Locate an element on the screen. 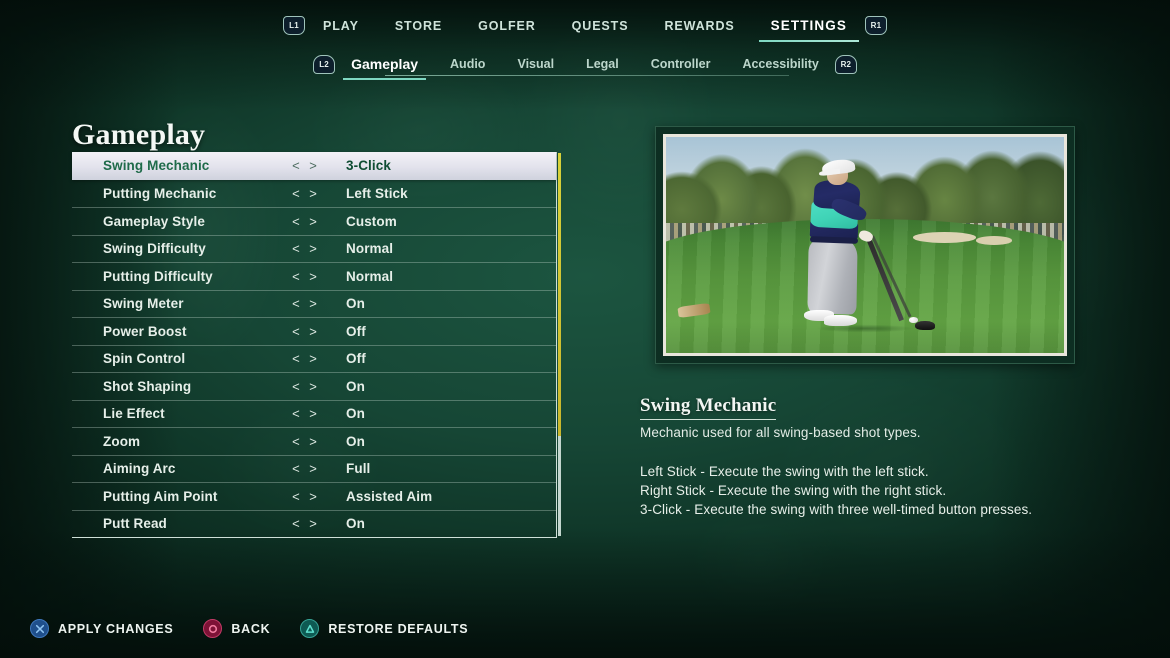  nav-item-golfer-label: GOLFER is located at coordinates (507, 25).